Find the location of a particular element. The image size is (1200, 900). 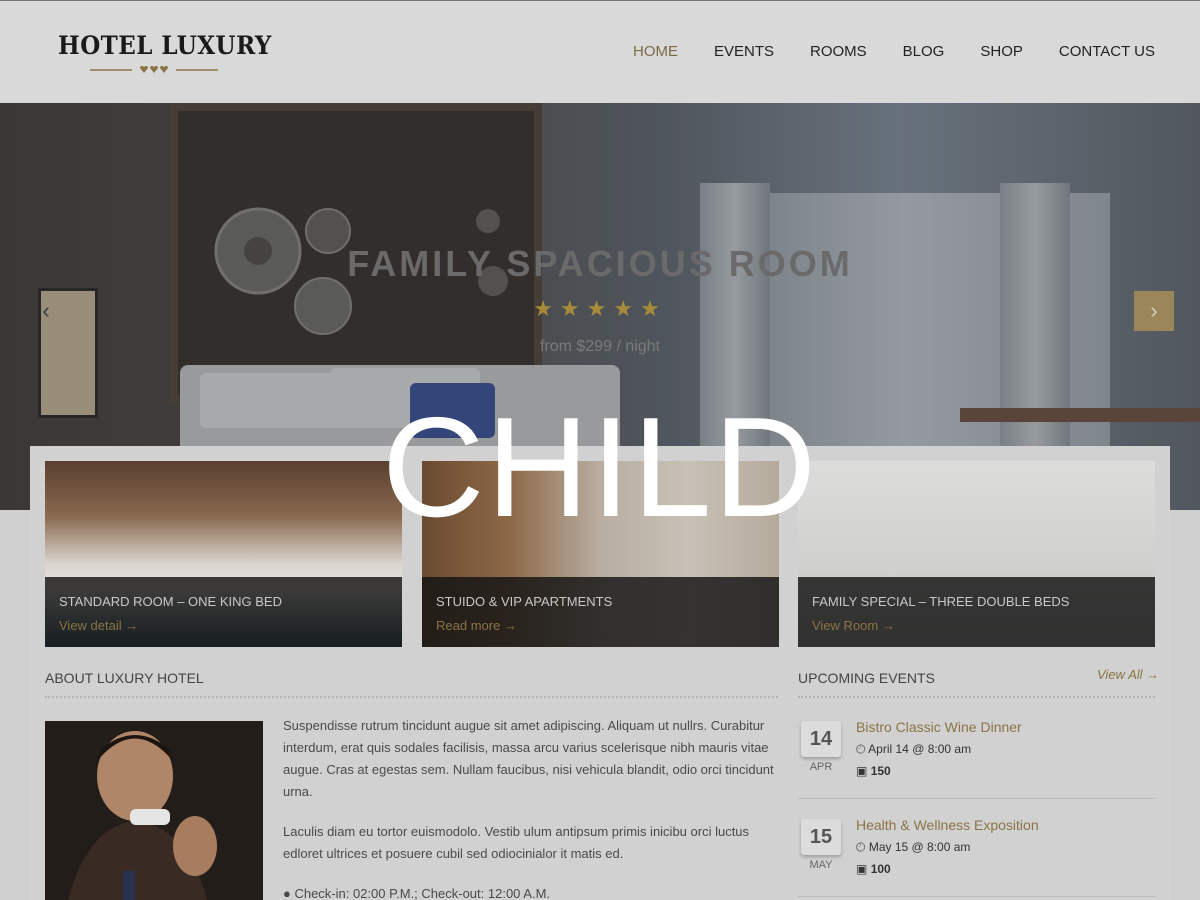

event-day: 14 is located at coordinates (821, 739).